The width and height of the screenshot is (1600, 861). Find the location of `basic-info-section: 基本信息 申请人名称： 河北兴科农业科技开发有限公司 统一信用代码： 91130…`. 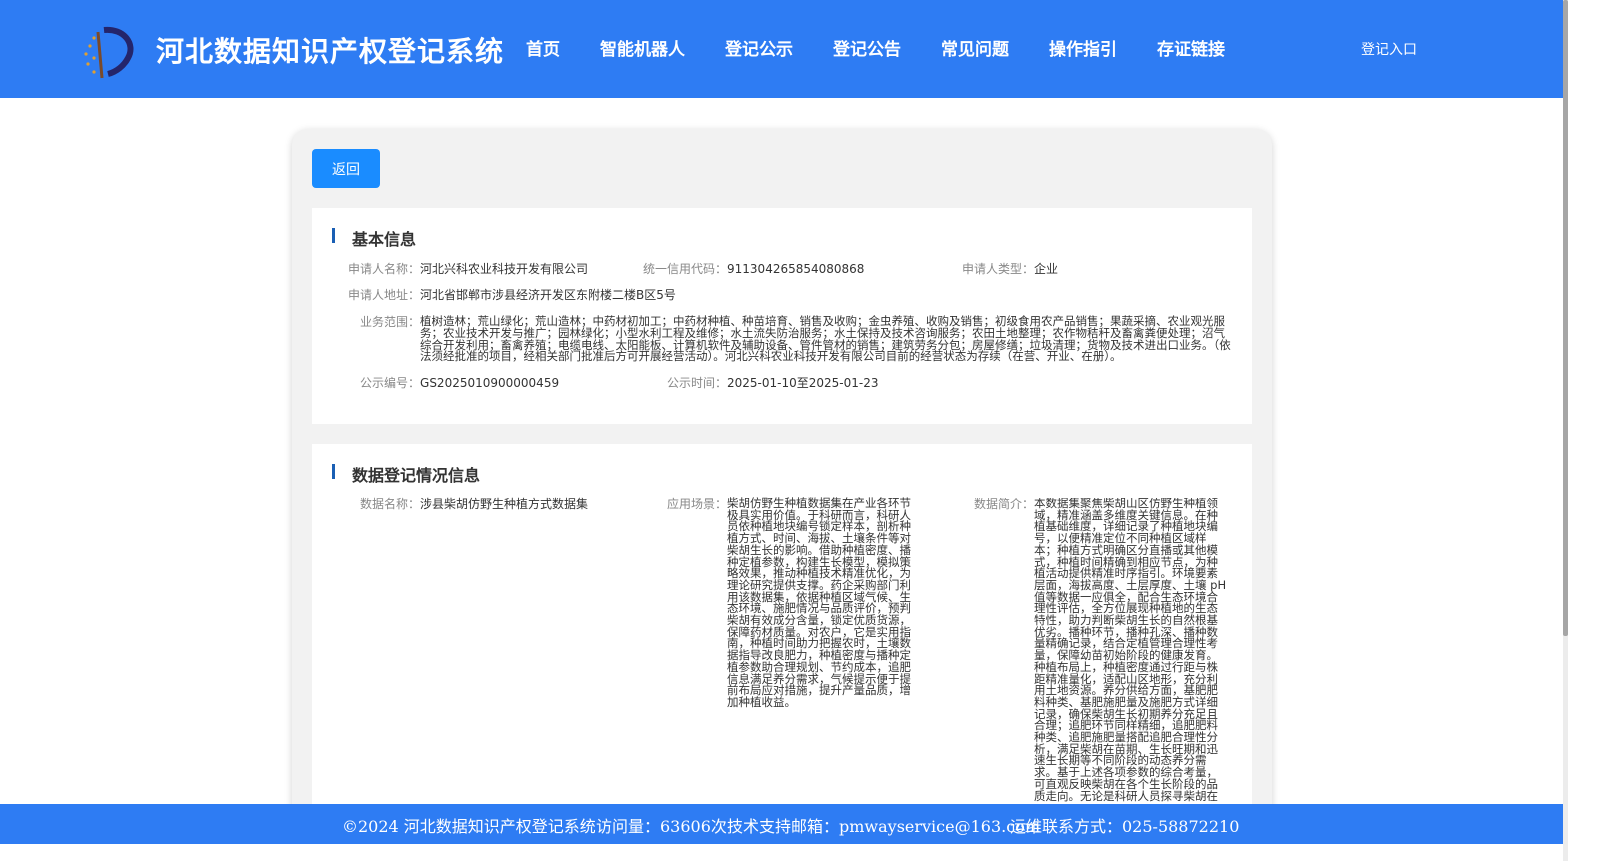

basic-info-section: 基本信息 申请人名称： 河北兴科农业科技开发有限公司 统一信用代码： 91130… is located at coordinates (782, 316).